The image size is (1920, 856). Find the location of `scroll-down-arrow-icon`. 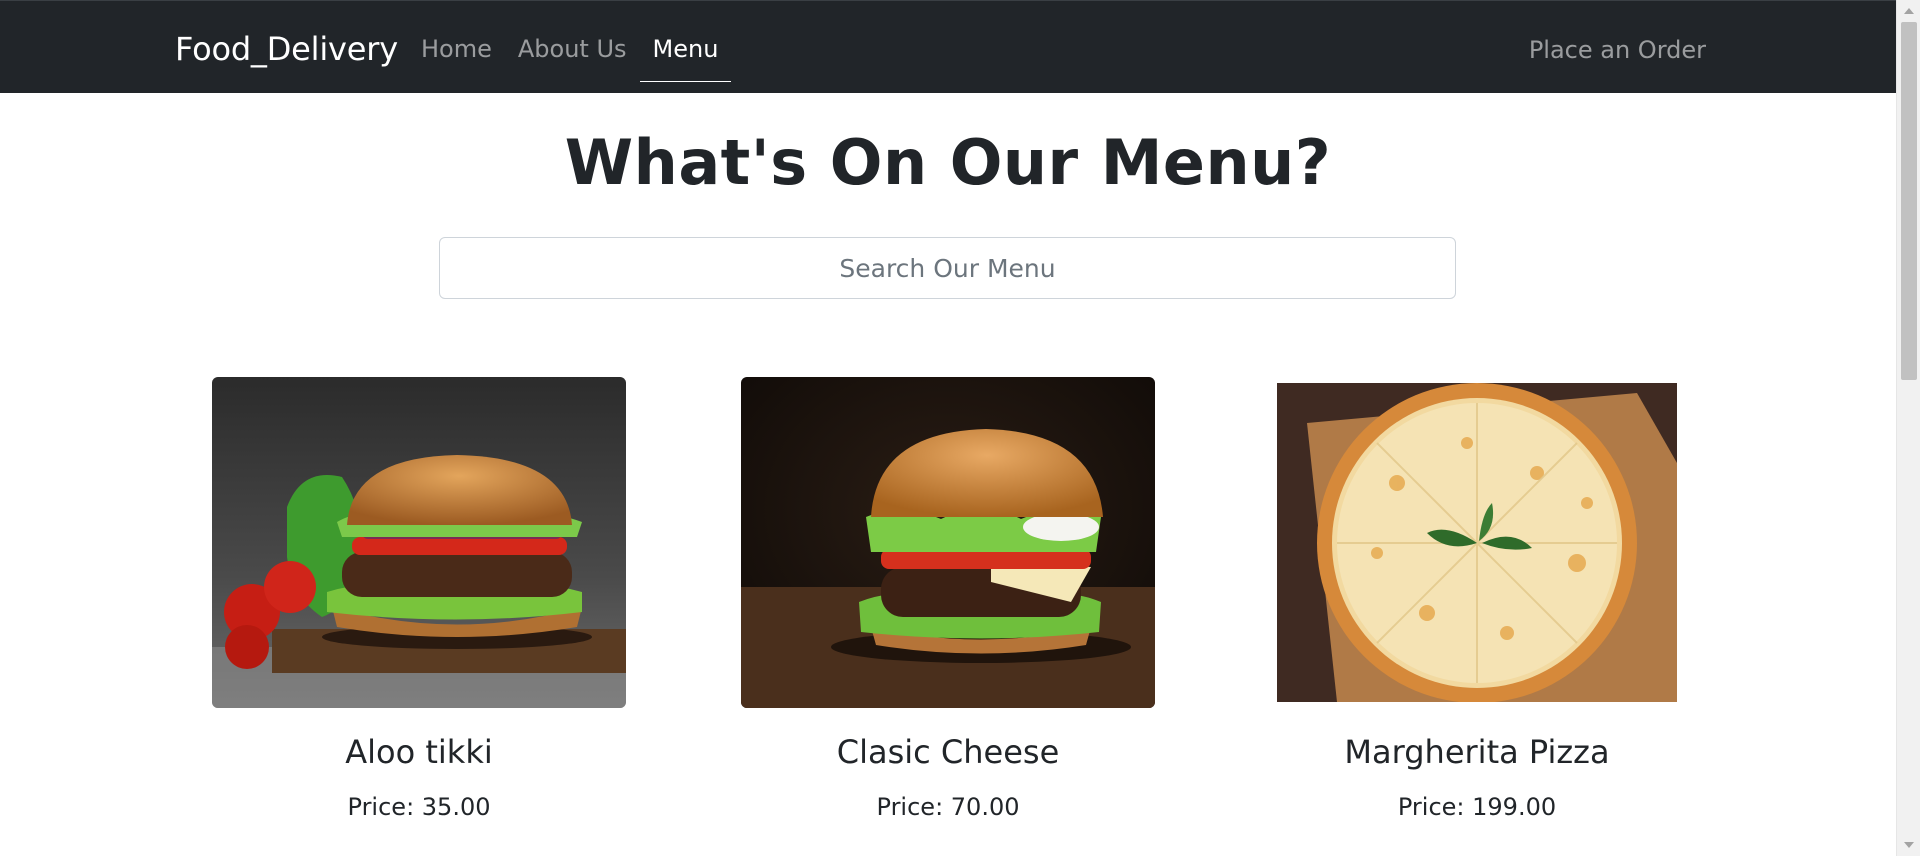

scroll-down-arrow-icon is located at coordinates (1909, 845).